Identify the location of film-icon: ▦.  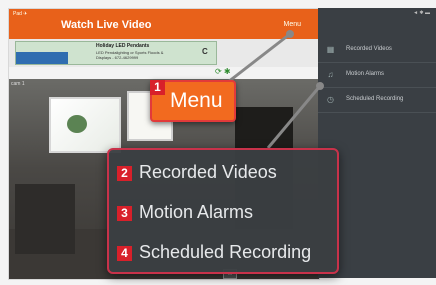
(330, 49).